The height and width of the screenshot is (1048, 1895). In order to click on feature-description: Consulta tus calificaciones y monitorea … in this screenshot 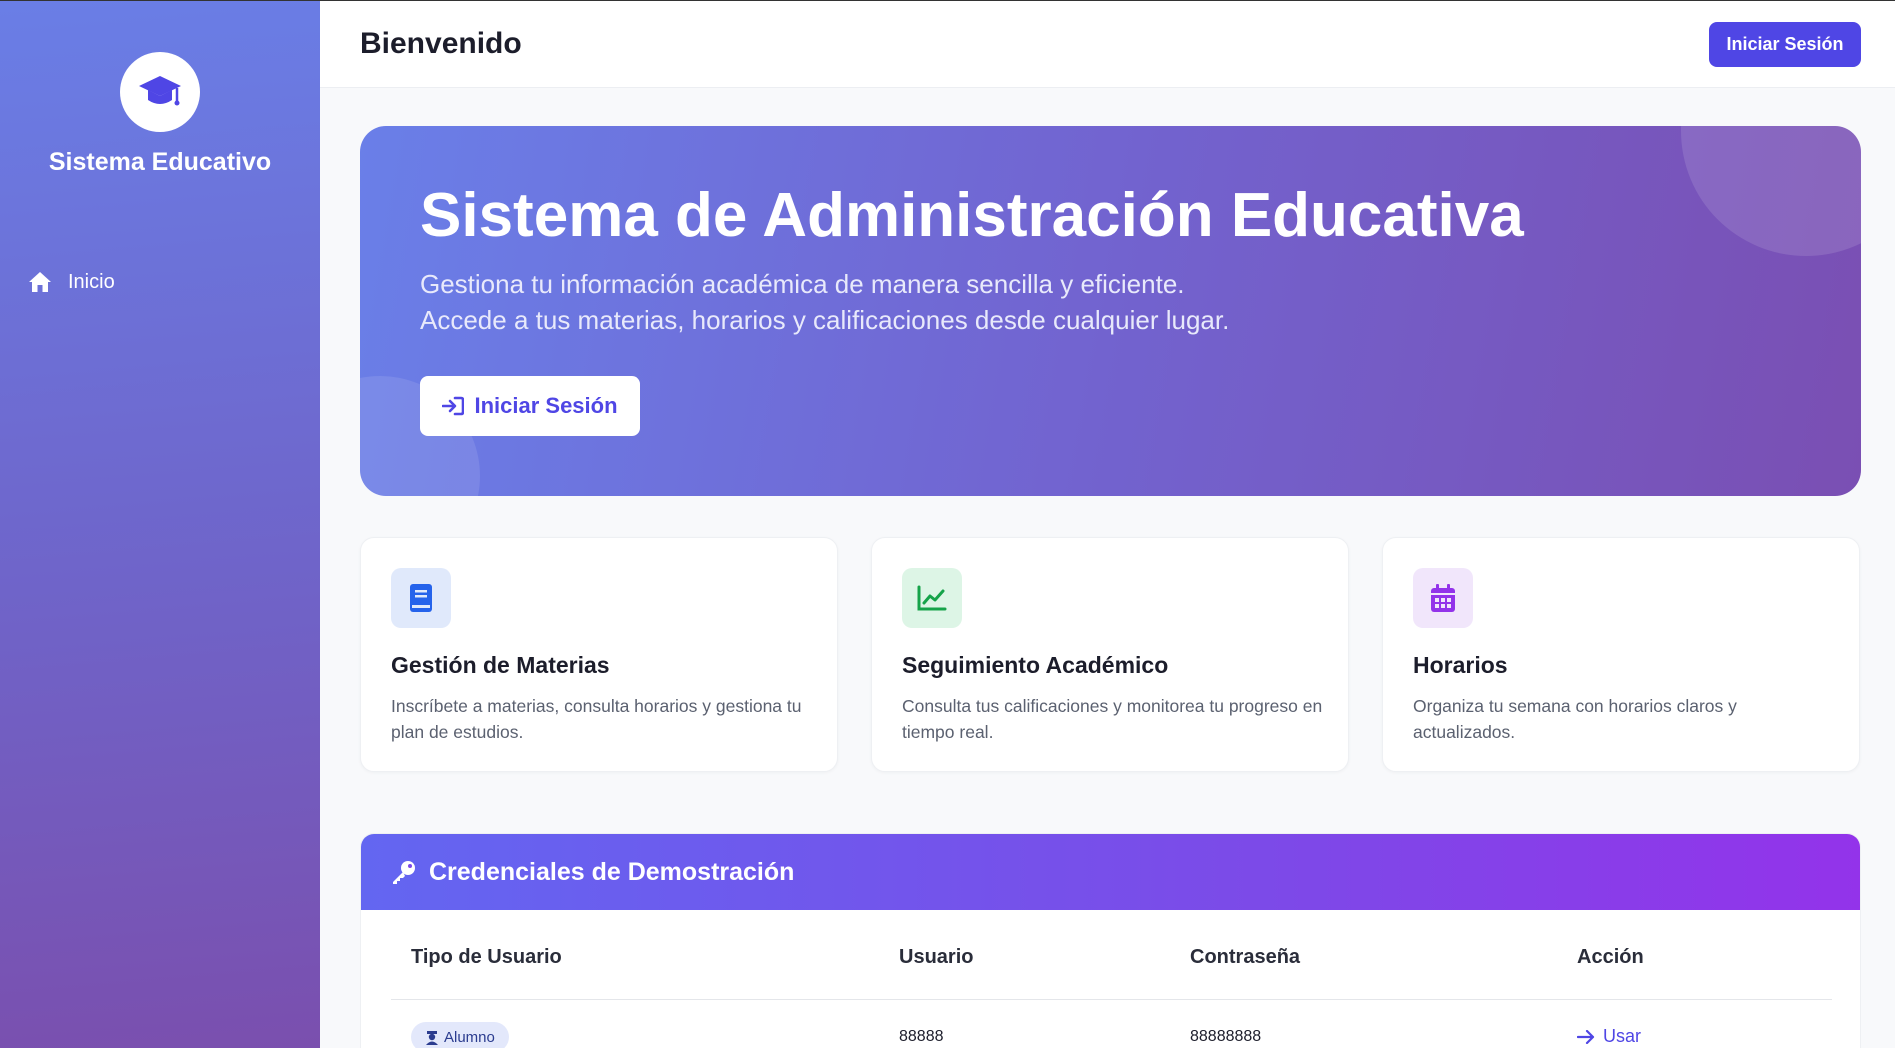, I will do `click(1112, 719)`.